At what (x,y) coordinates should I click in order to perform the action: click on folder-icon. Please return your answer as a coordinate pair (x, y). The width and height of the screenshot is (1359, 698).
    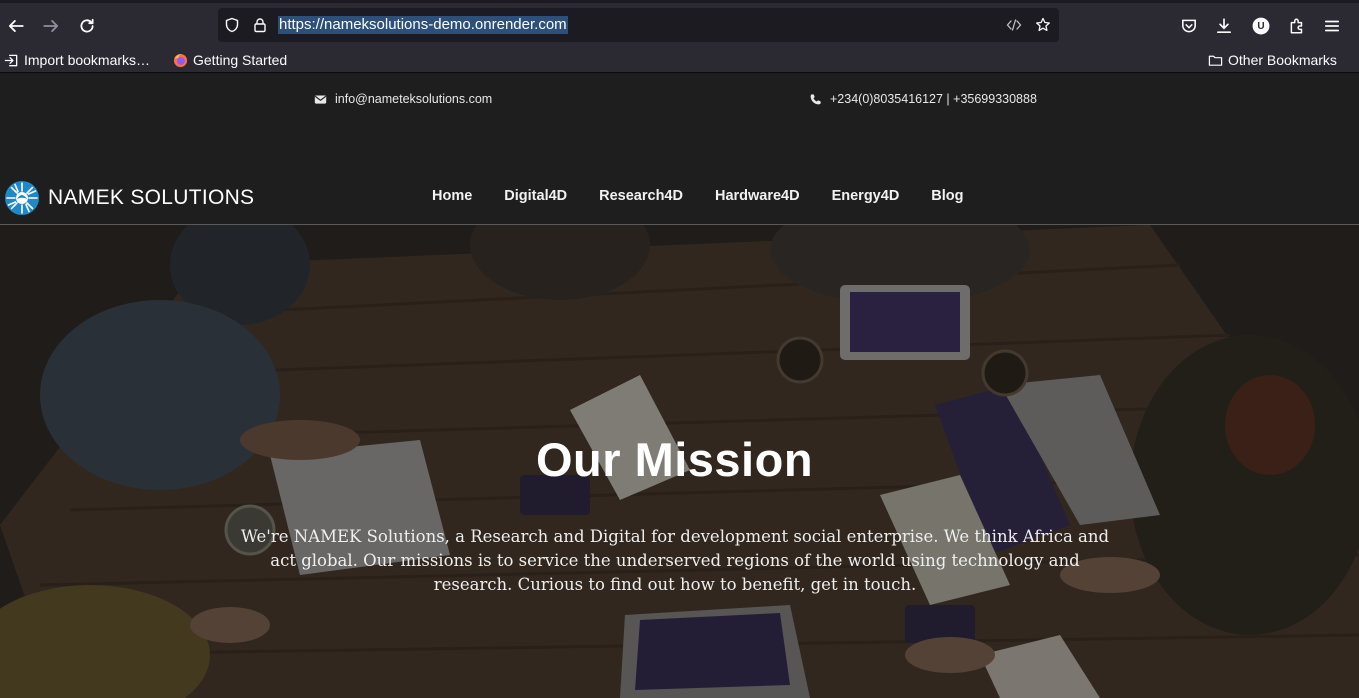
    Looking at the image, I should click on (1215, 60).